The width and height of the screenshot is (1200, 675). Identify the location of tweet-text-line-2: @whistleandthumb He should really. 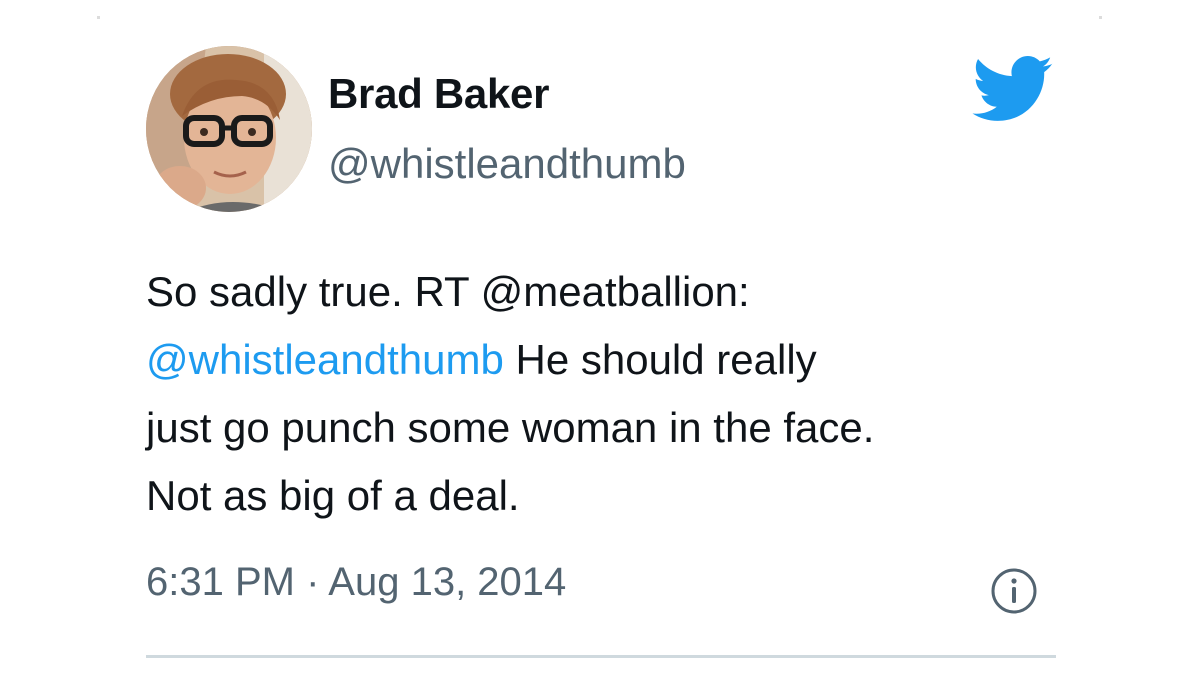
(616, 360).